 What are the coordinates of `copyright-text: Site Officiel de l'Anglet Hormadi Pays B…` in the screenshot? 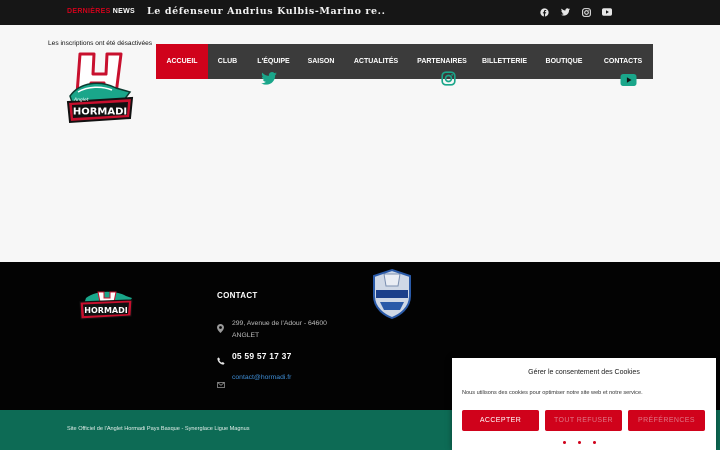 It's located at (158, 429).